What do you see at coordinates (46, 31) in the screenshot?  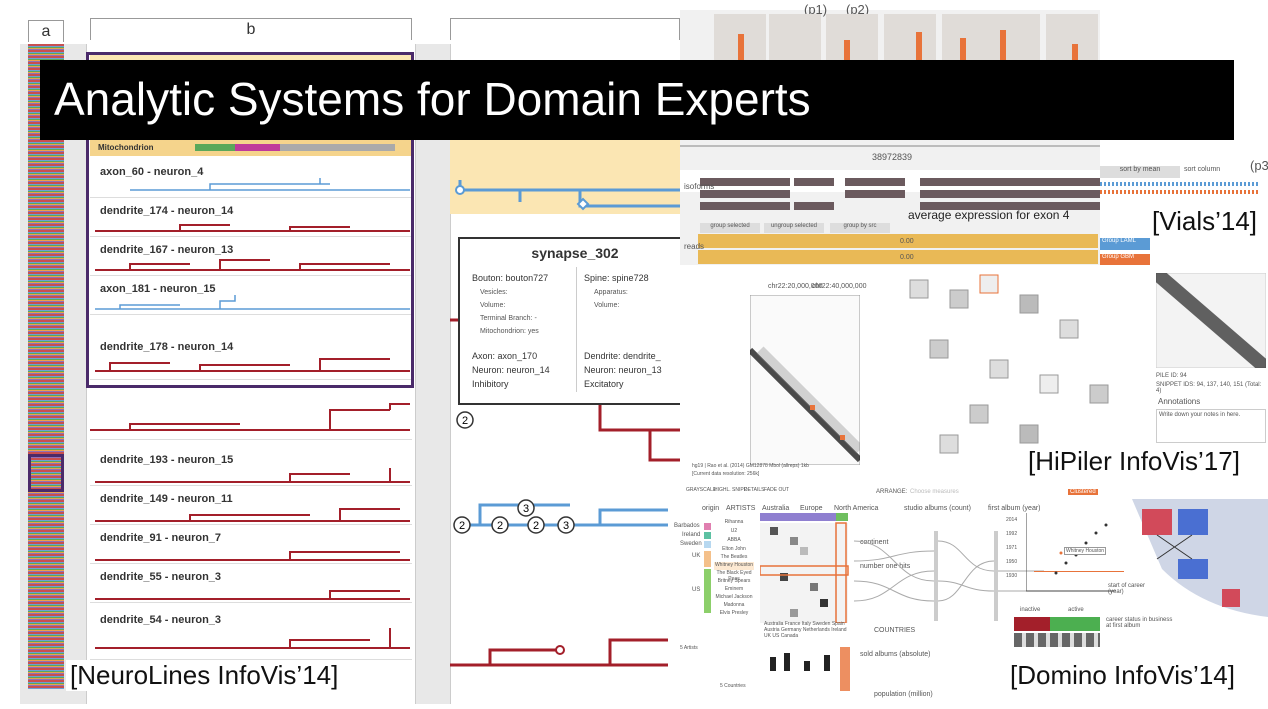 I see `column-a-header: a` at bounding box center [46, 31].